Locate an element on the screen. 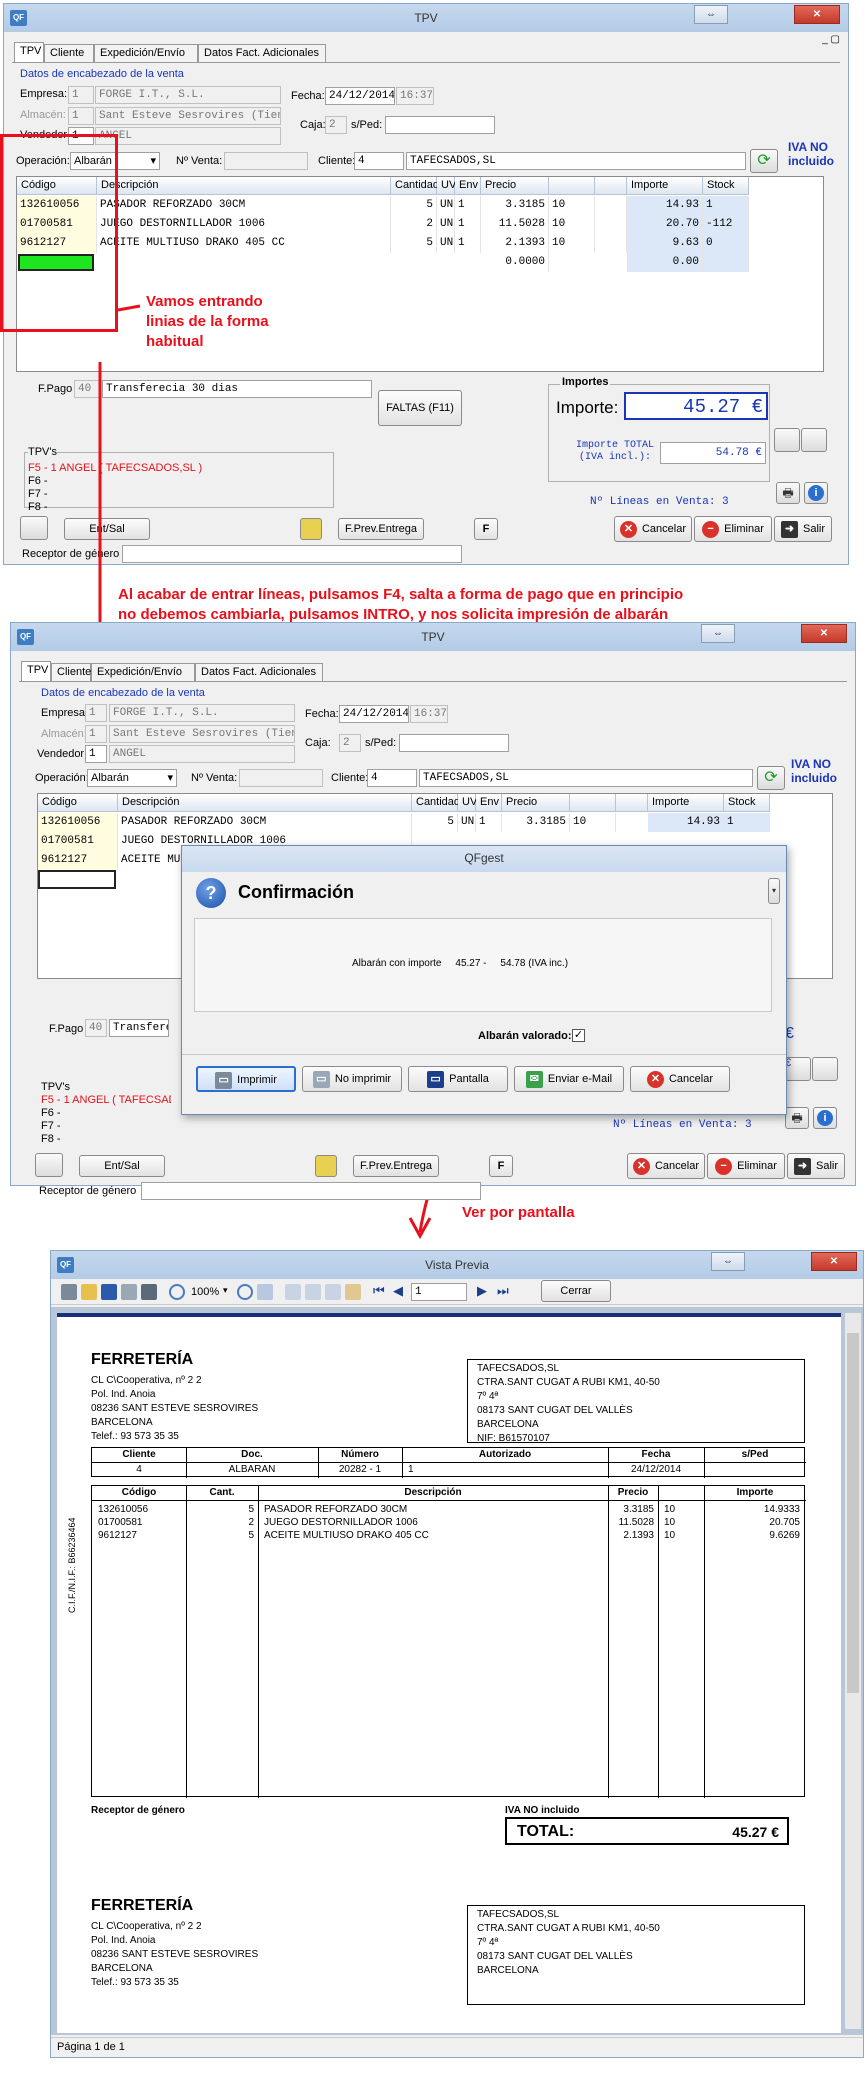  first-page-icon: ⏮ is located at coordinates (379, 1291).